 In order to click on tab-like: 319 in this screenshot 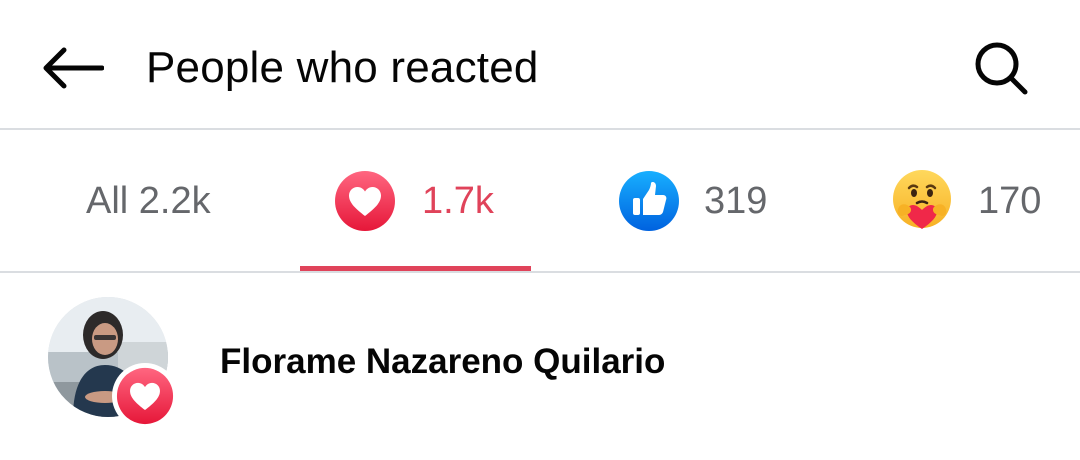, I will do `click(692, 201)`.